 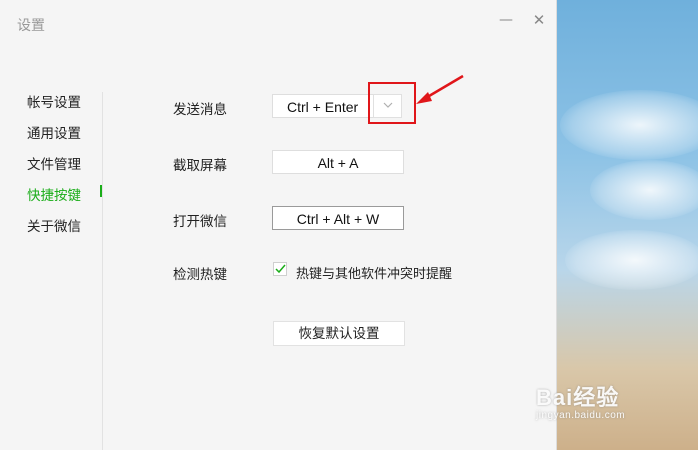 What do you see at coordinates (54, 225) in the screenshot?
I see `sidebar-item-about: 关于微信` at bounding box center [54, 225].